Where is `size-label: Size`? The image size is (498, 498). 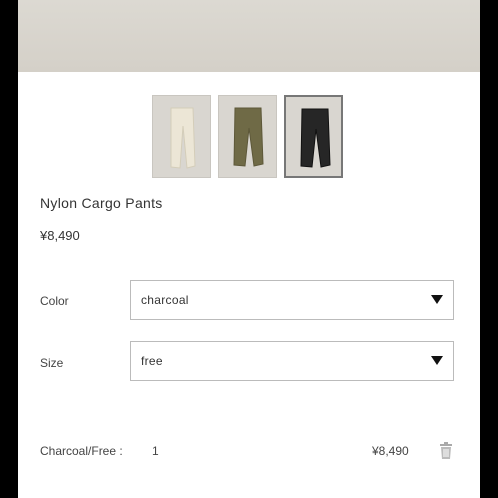 size-label: Size is located at coordinates (52, 363).